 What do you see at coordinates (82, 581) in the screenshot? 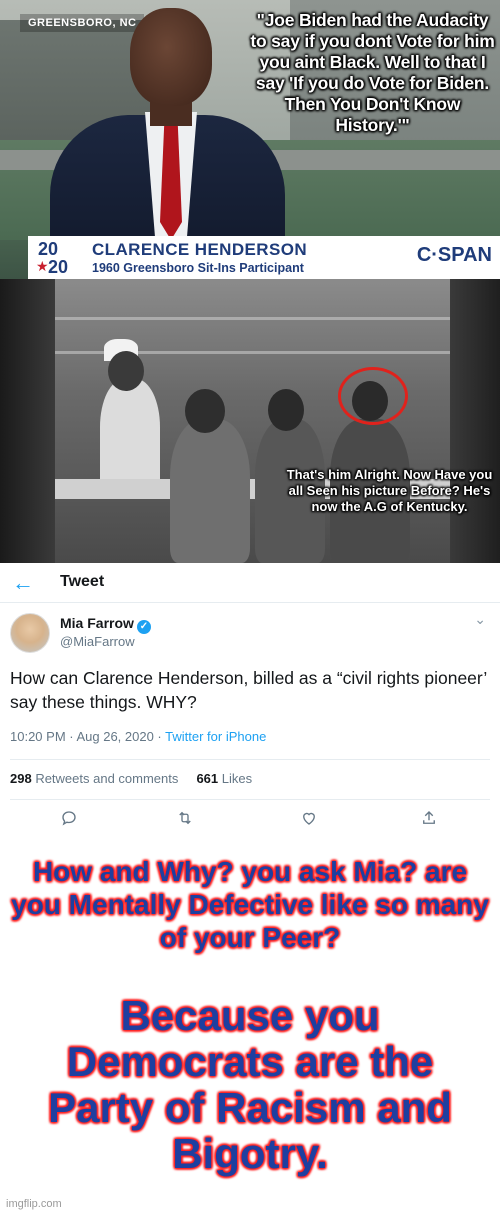
I see `tweet-header-title: Tweet` at bounding box center [82, 581].